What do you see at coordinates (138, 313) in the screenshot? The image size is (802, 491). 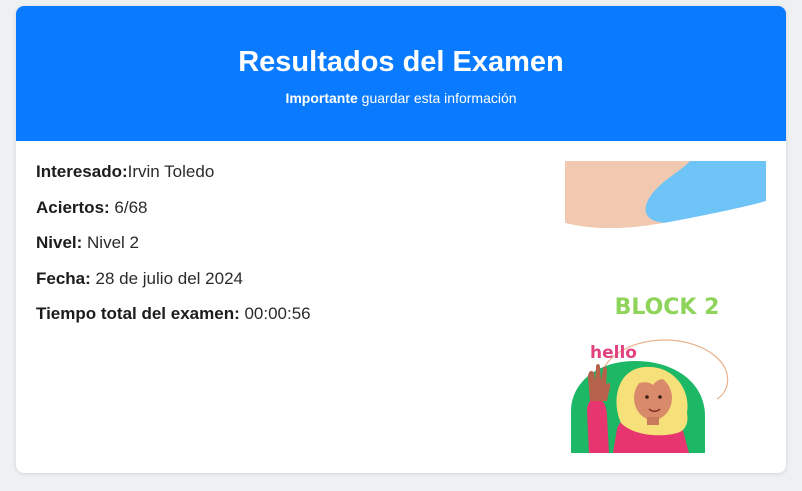 I see `tiempo-label: Tiempo total del examen:` at bounding box center [138, 313].